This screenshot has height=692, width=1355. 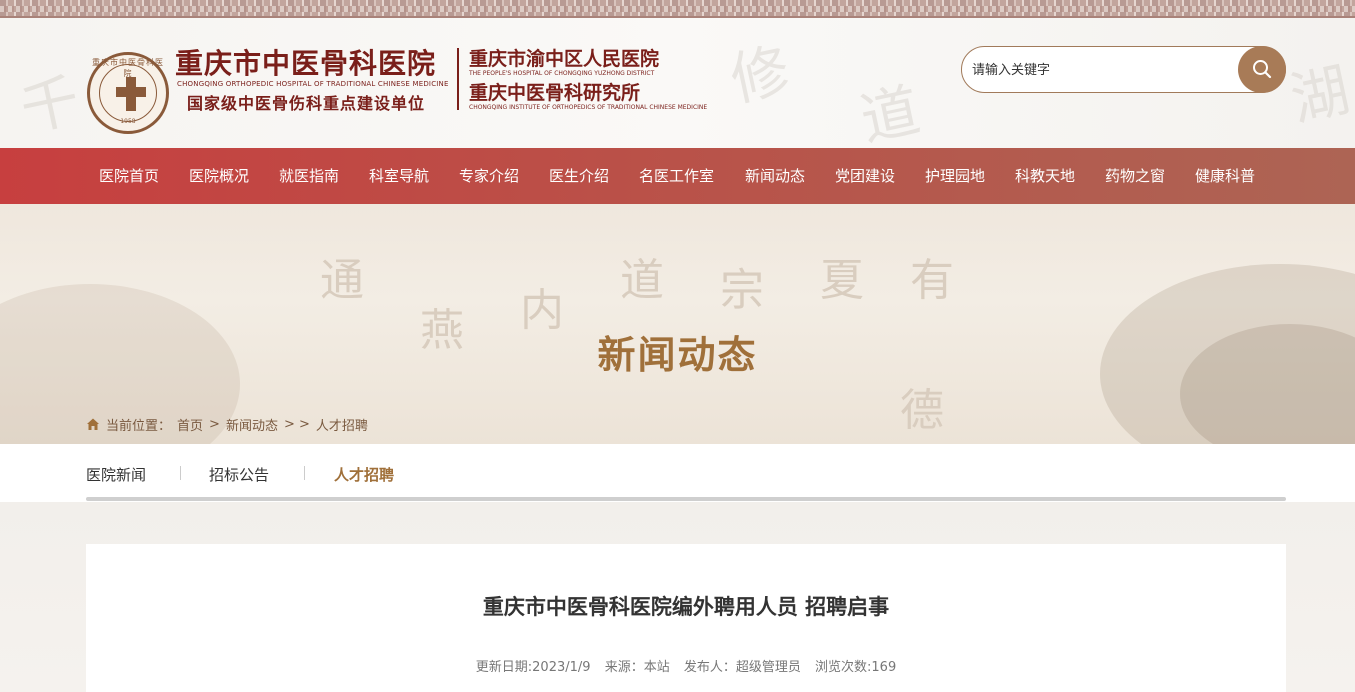 I want to click on nav-item-home: 医院首页, so click(x=129, y=176).